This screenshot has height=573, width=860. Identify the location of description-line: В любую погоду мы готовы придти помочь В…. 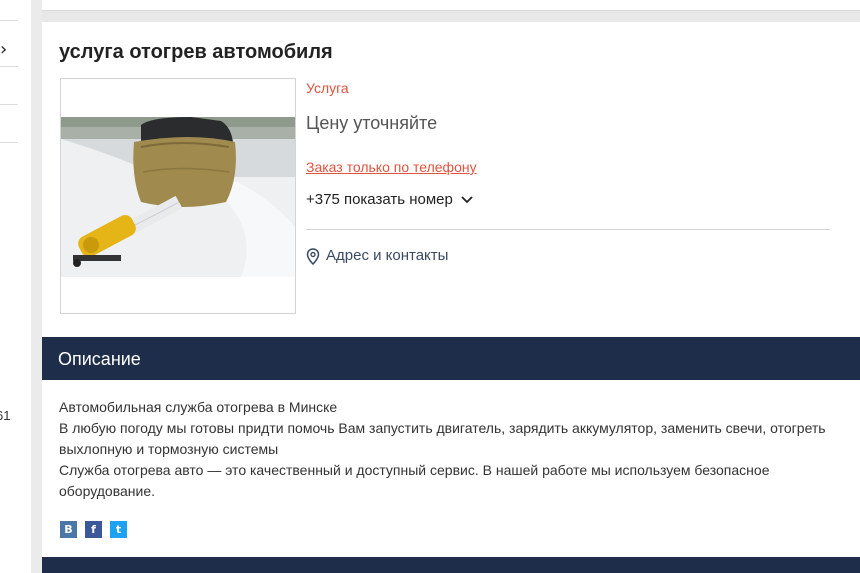
(442, 438).